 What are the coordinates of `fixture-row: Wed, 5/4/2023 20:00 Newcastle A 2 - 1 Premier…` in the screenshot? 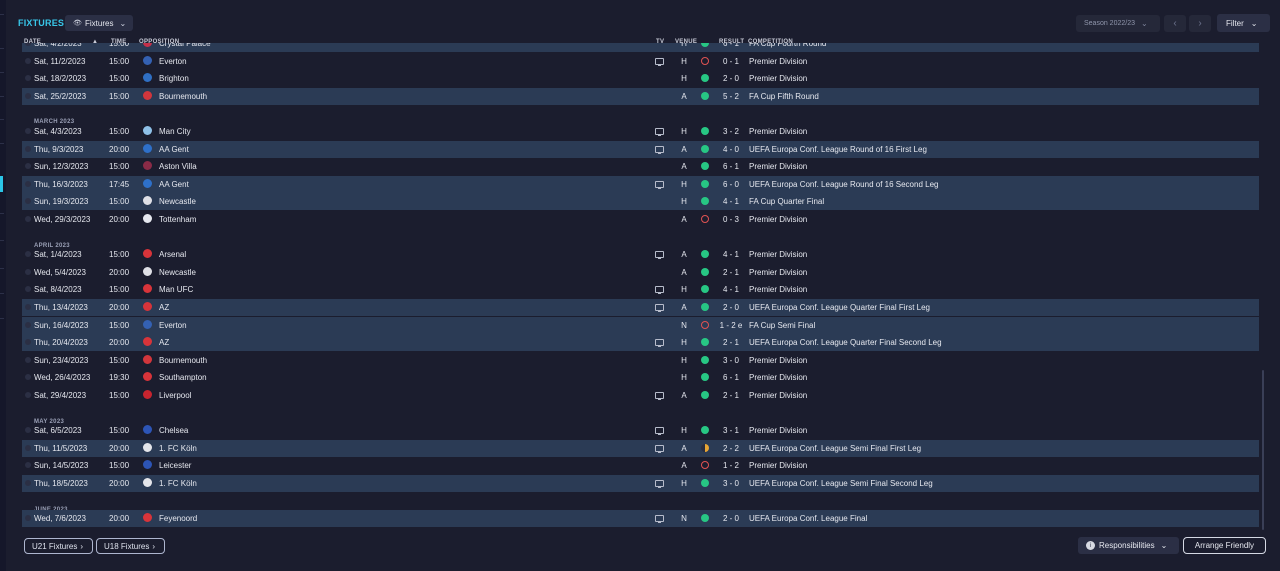 It's located at (640, 272).